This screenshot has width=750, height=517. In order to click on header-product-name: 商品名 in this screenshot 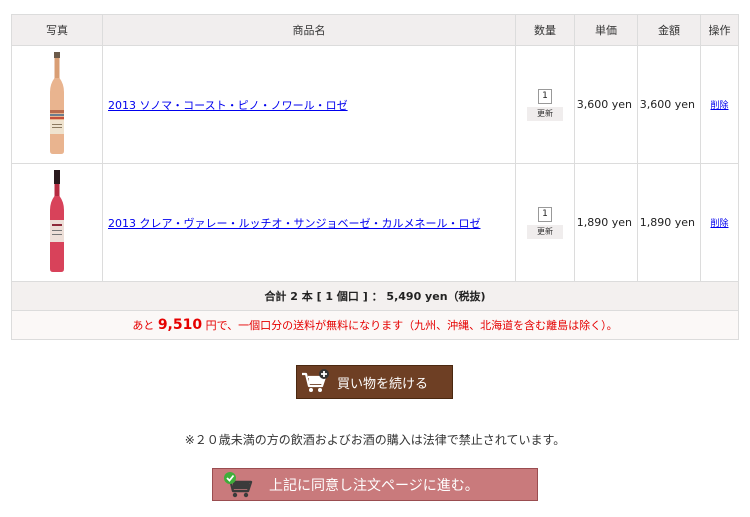, I will do `click(309, 30)`.